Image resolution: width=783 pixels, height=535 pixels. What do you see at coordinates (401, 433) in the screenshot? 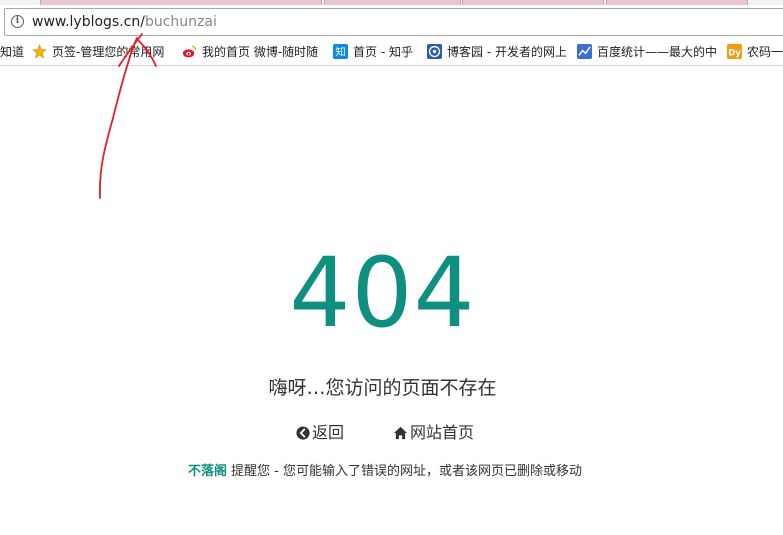
I see `home-icon` at bounding box center [401, 433].